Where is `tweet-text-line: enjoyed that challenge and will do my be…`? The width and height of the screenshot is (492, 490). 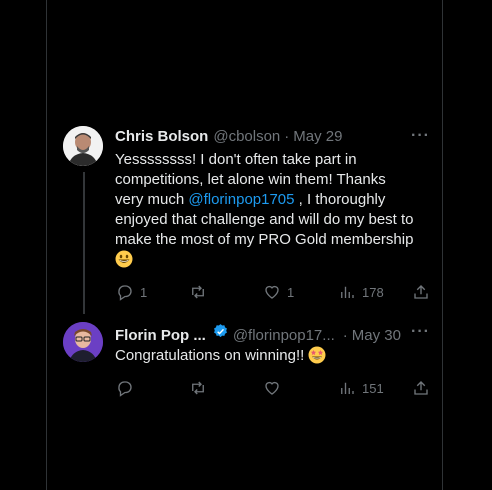
tweet-text-line: enjoyed that challenge and will do my be… is located at coordinates (264, 219).